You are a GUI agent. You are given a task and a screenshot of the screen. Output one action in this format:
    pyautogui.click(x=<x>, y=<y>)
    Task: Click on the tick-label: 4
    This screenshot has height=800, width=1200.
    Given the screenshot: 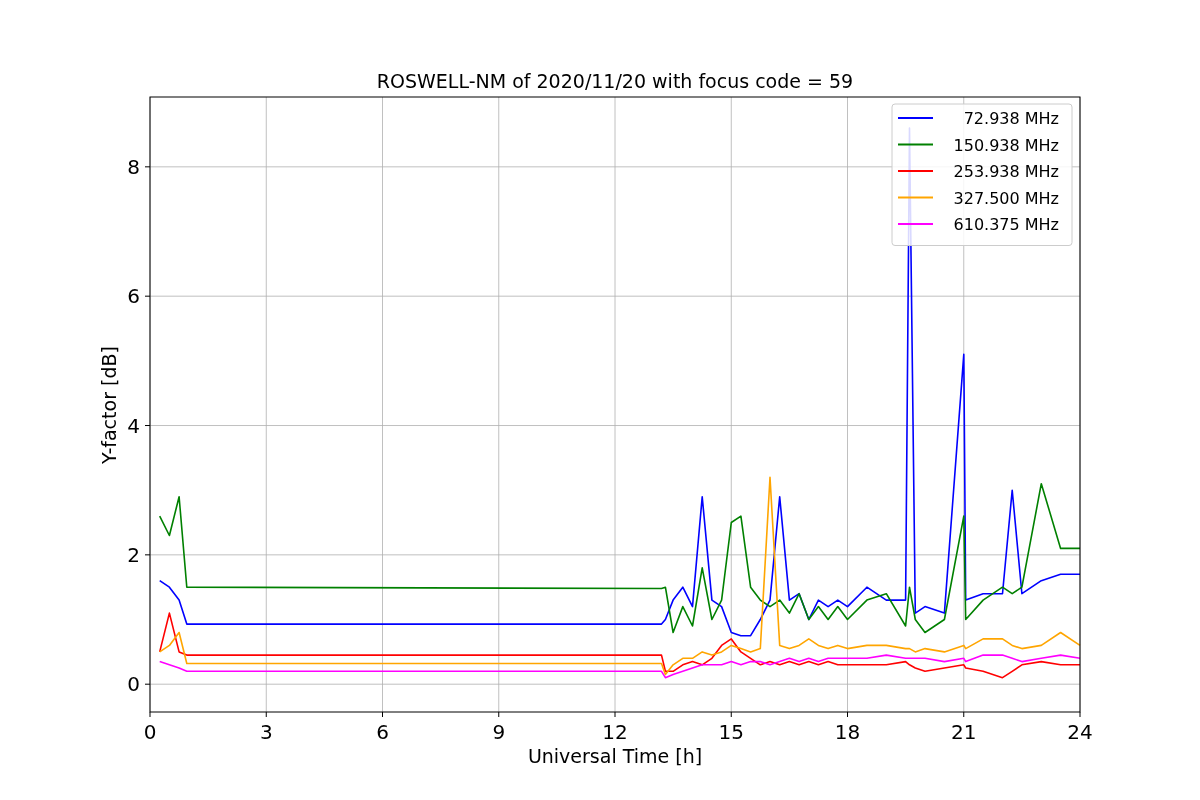 What is the action you would take?
    pyautogui.click(x=133, y=425)
    